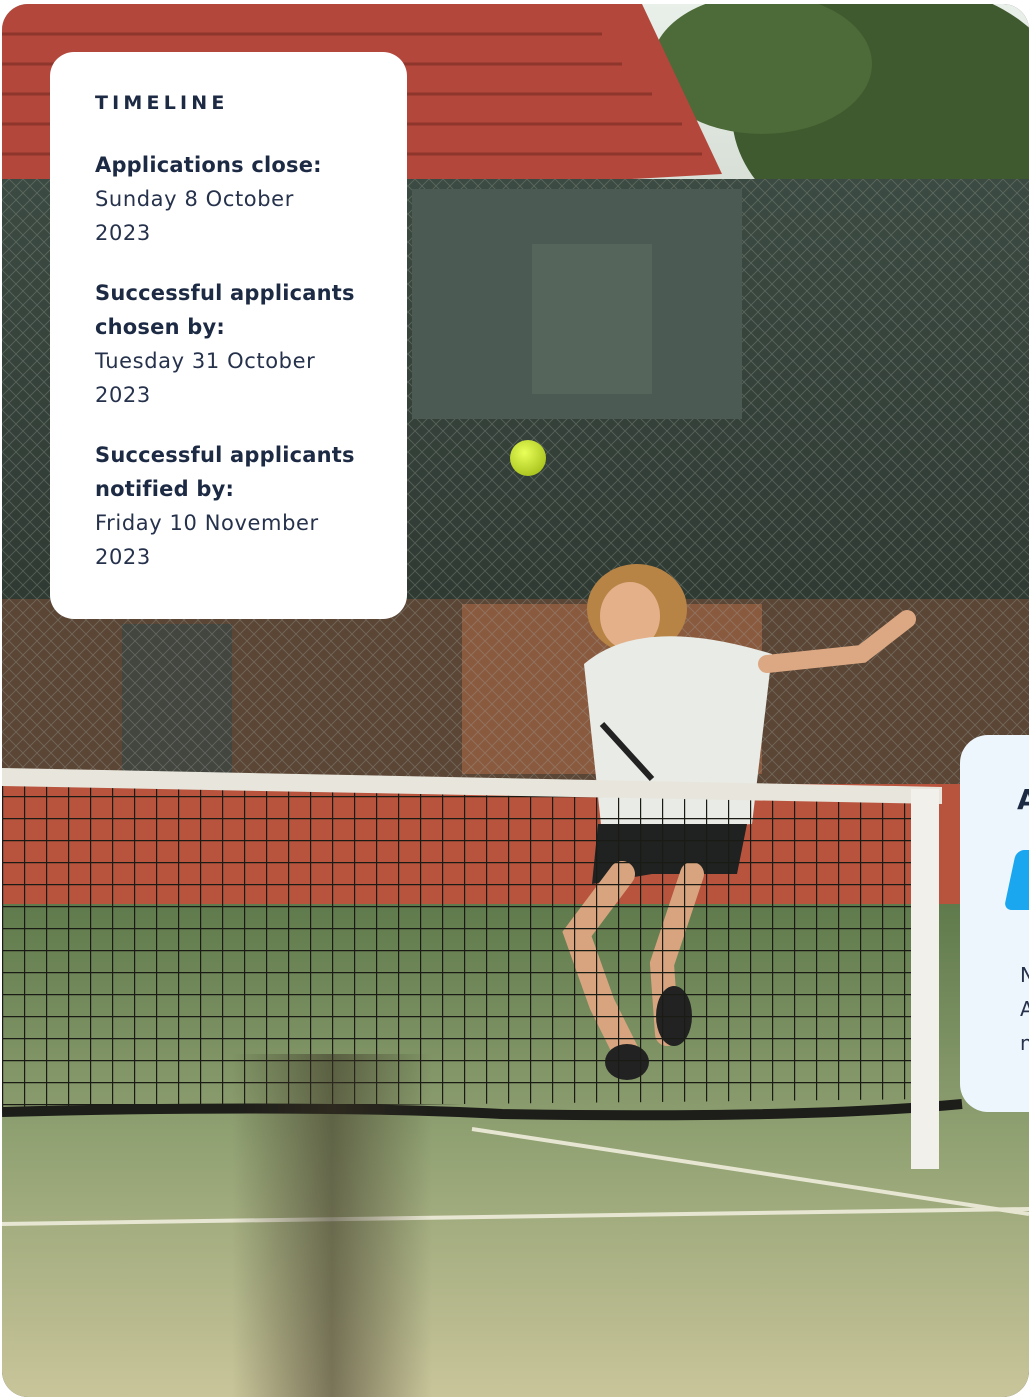 The height and width of the screenshot is (1399, 1029). What do you see at coordinates (207, 523) in the screenshot?
I see `timeline-date-line: Friday 10 November` at bounding box center [207, 523].